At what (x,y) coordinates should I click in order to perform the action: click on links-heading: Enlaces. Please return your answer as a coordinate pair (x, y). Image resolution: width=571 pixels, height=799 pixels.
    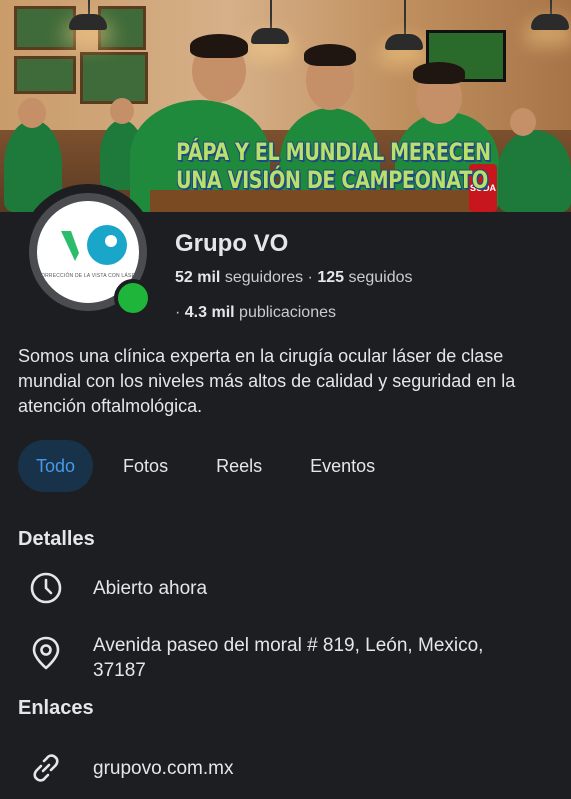
    Looking at the image, I should click on (56, 708).